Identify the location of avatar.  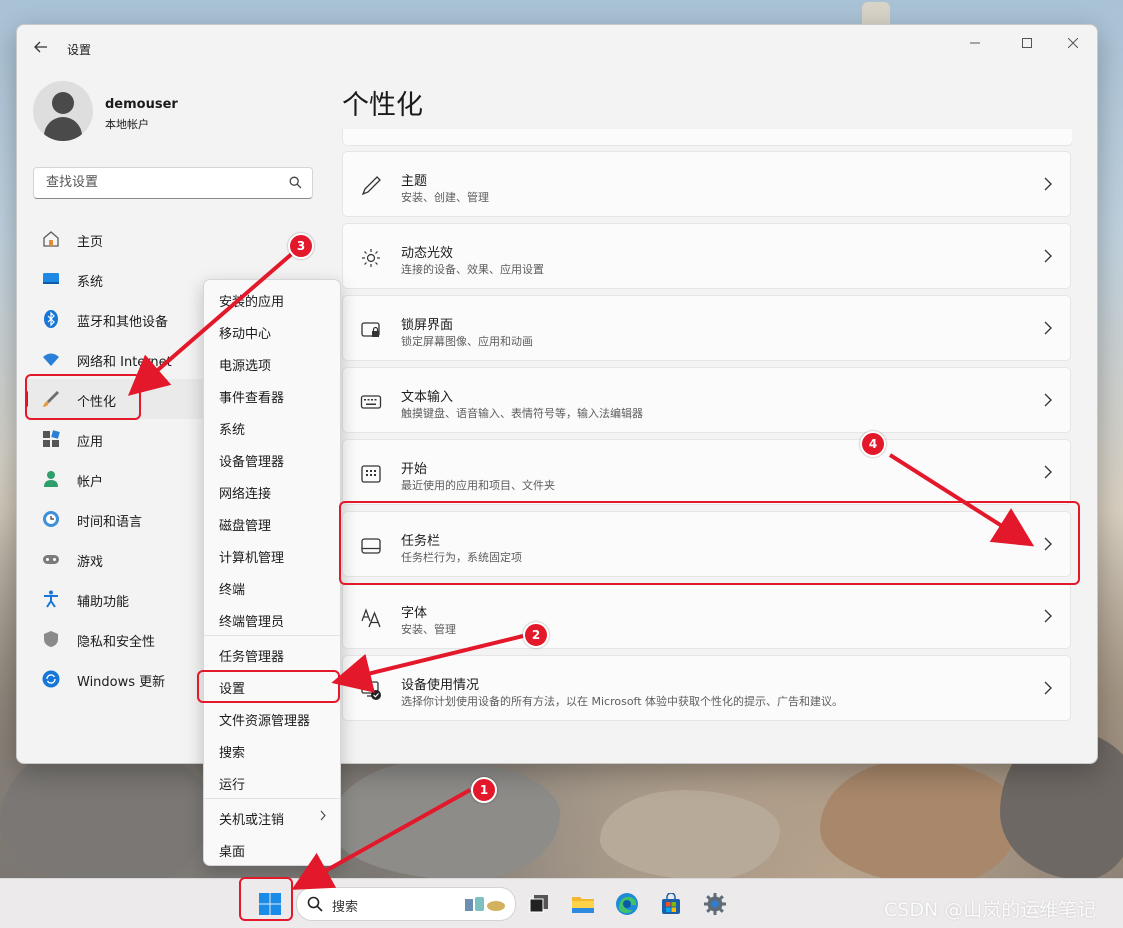
(63, 111).